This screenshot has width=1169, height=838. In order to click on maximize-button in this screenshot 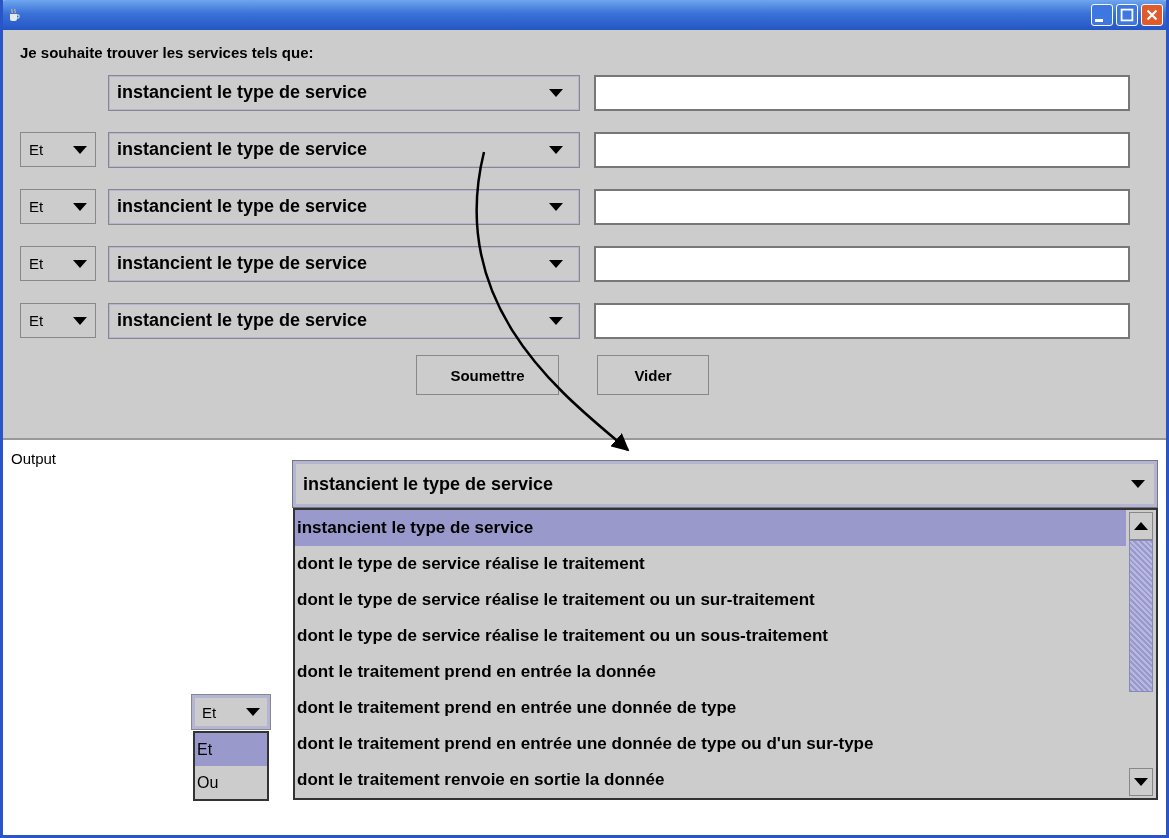, I will do `click(1127, 15)`.